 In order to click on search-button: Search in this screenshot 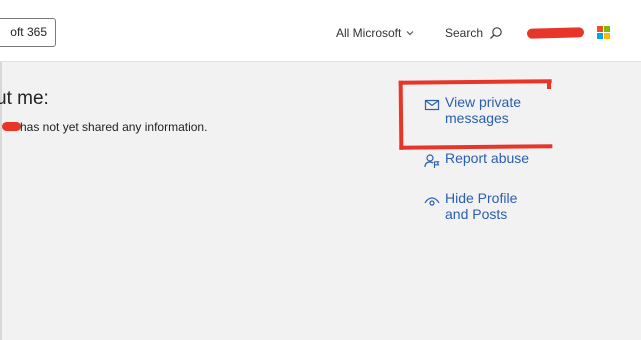, I will do `click(474, 33)`.